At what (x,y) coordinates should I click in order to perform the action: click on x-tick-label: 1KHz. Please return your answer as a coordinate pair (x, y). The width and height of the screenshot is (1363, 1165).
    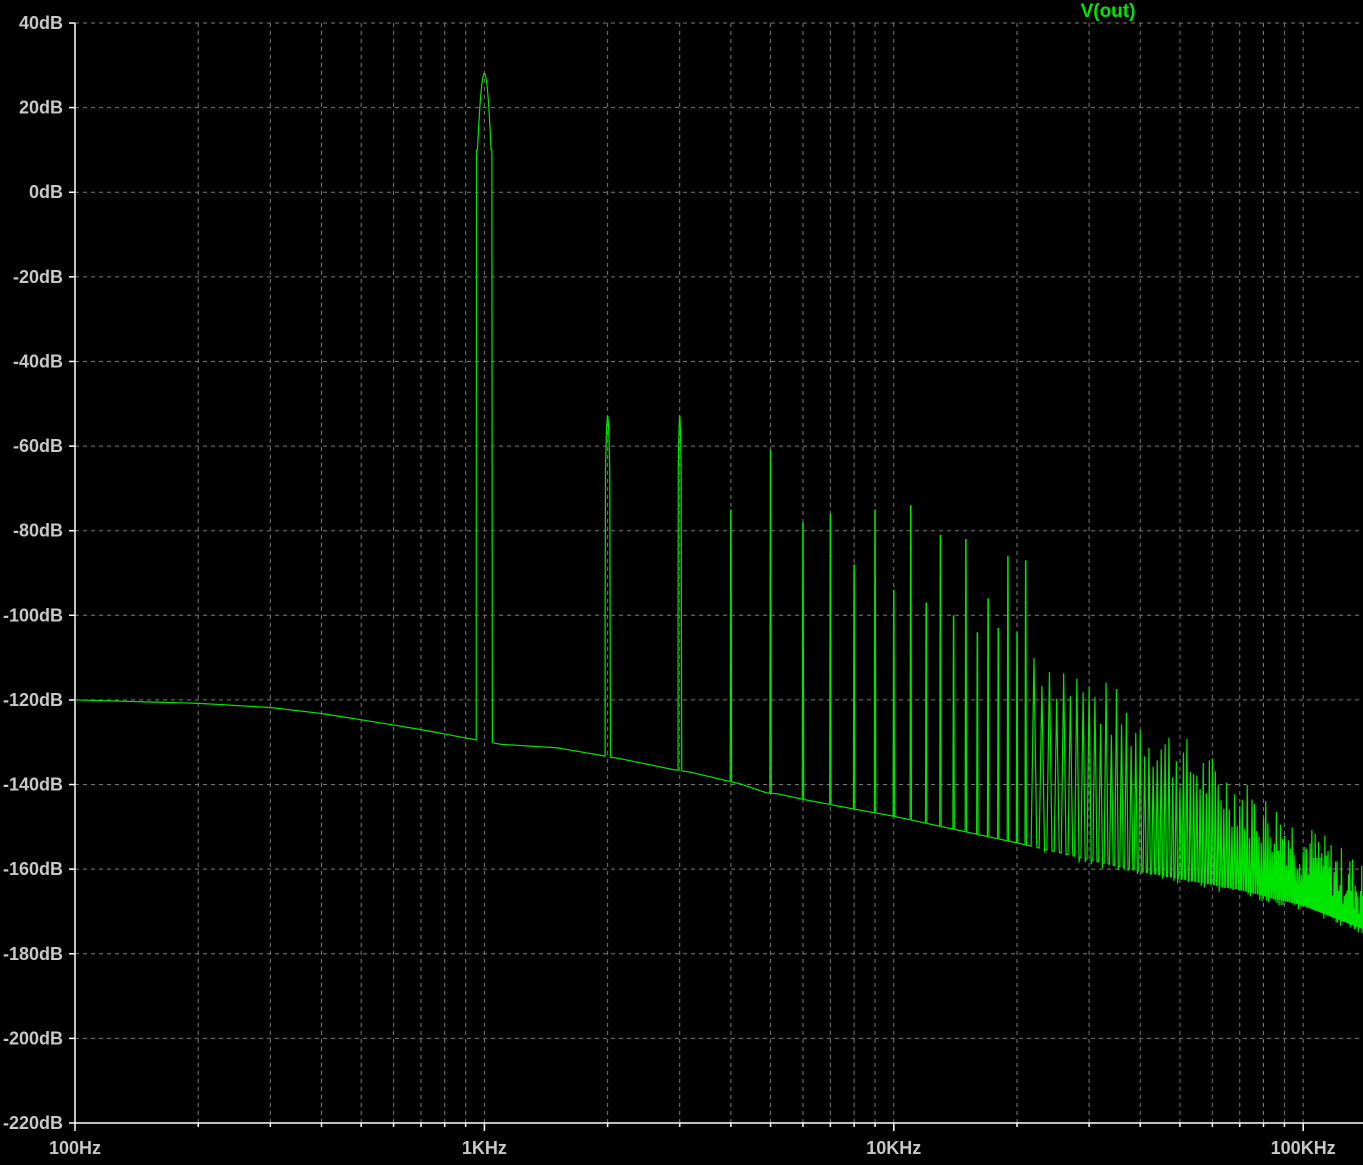
    Looking at the image, I should click on (484, 1148).